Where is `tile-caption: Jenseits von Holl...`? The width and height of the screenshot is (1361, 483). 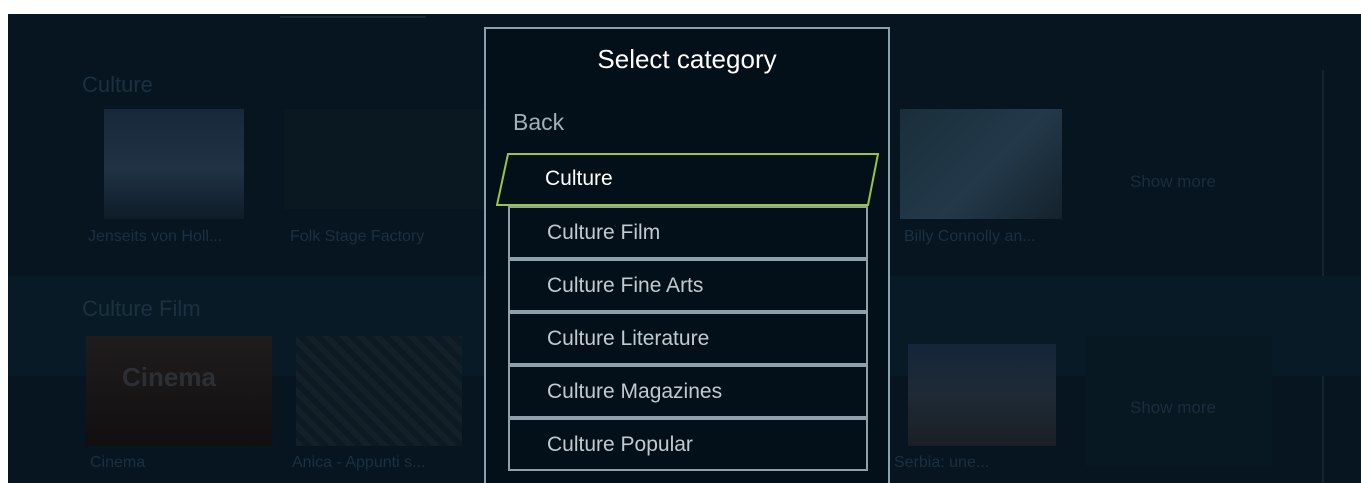 tile-caption: Jenseits von Holl... is located at coordinates (155, 236).